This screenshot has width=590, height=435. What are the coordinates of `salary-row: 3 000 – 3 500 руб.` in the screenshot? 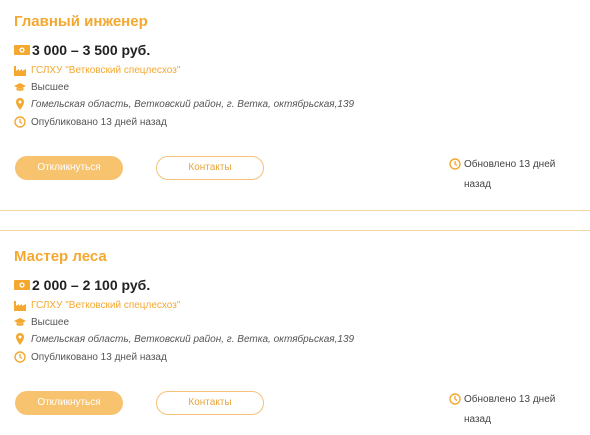 It's located at (82, 50).